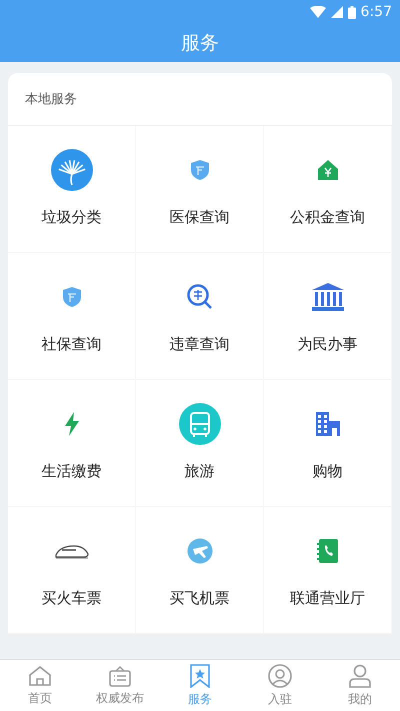  I want to click on bookmark-star-icon, so click(200, 676).